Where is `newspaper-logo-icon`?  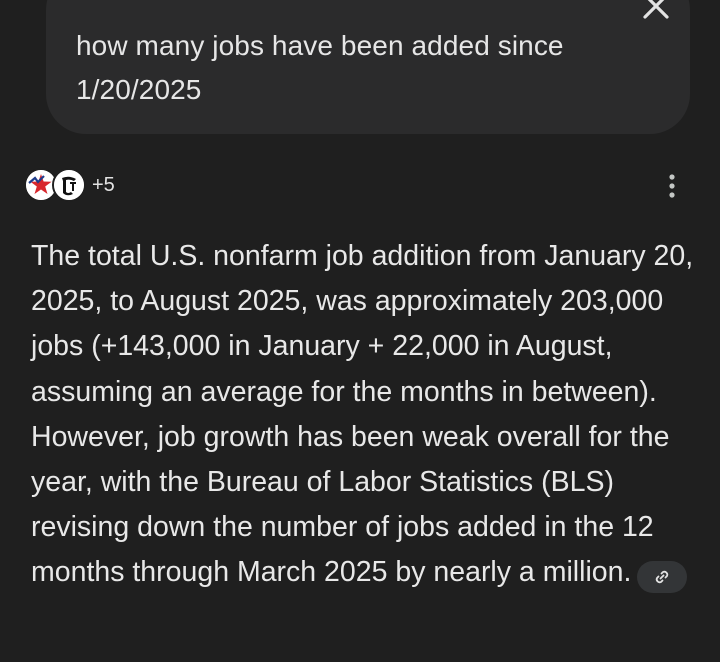 newspaper-logo-icon is located at coordinates (69, 185).